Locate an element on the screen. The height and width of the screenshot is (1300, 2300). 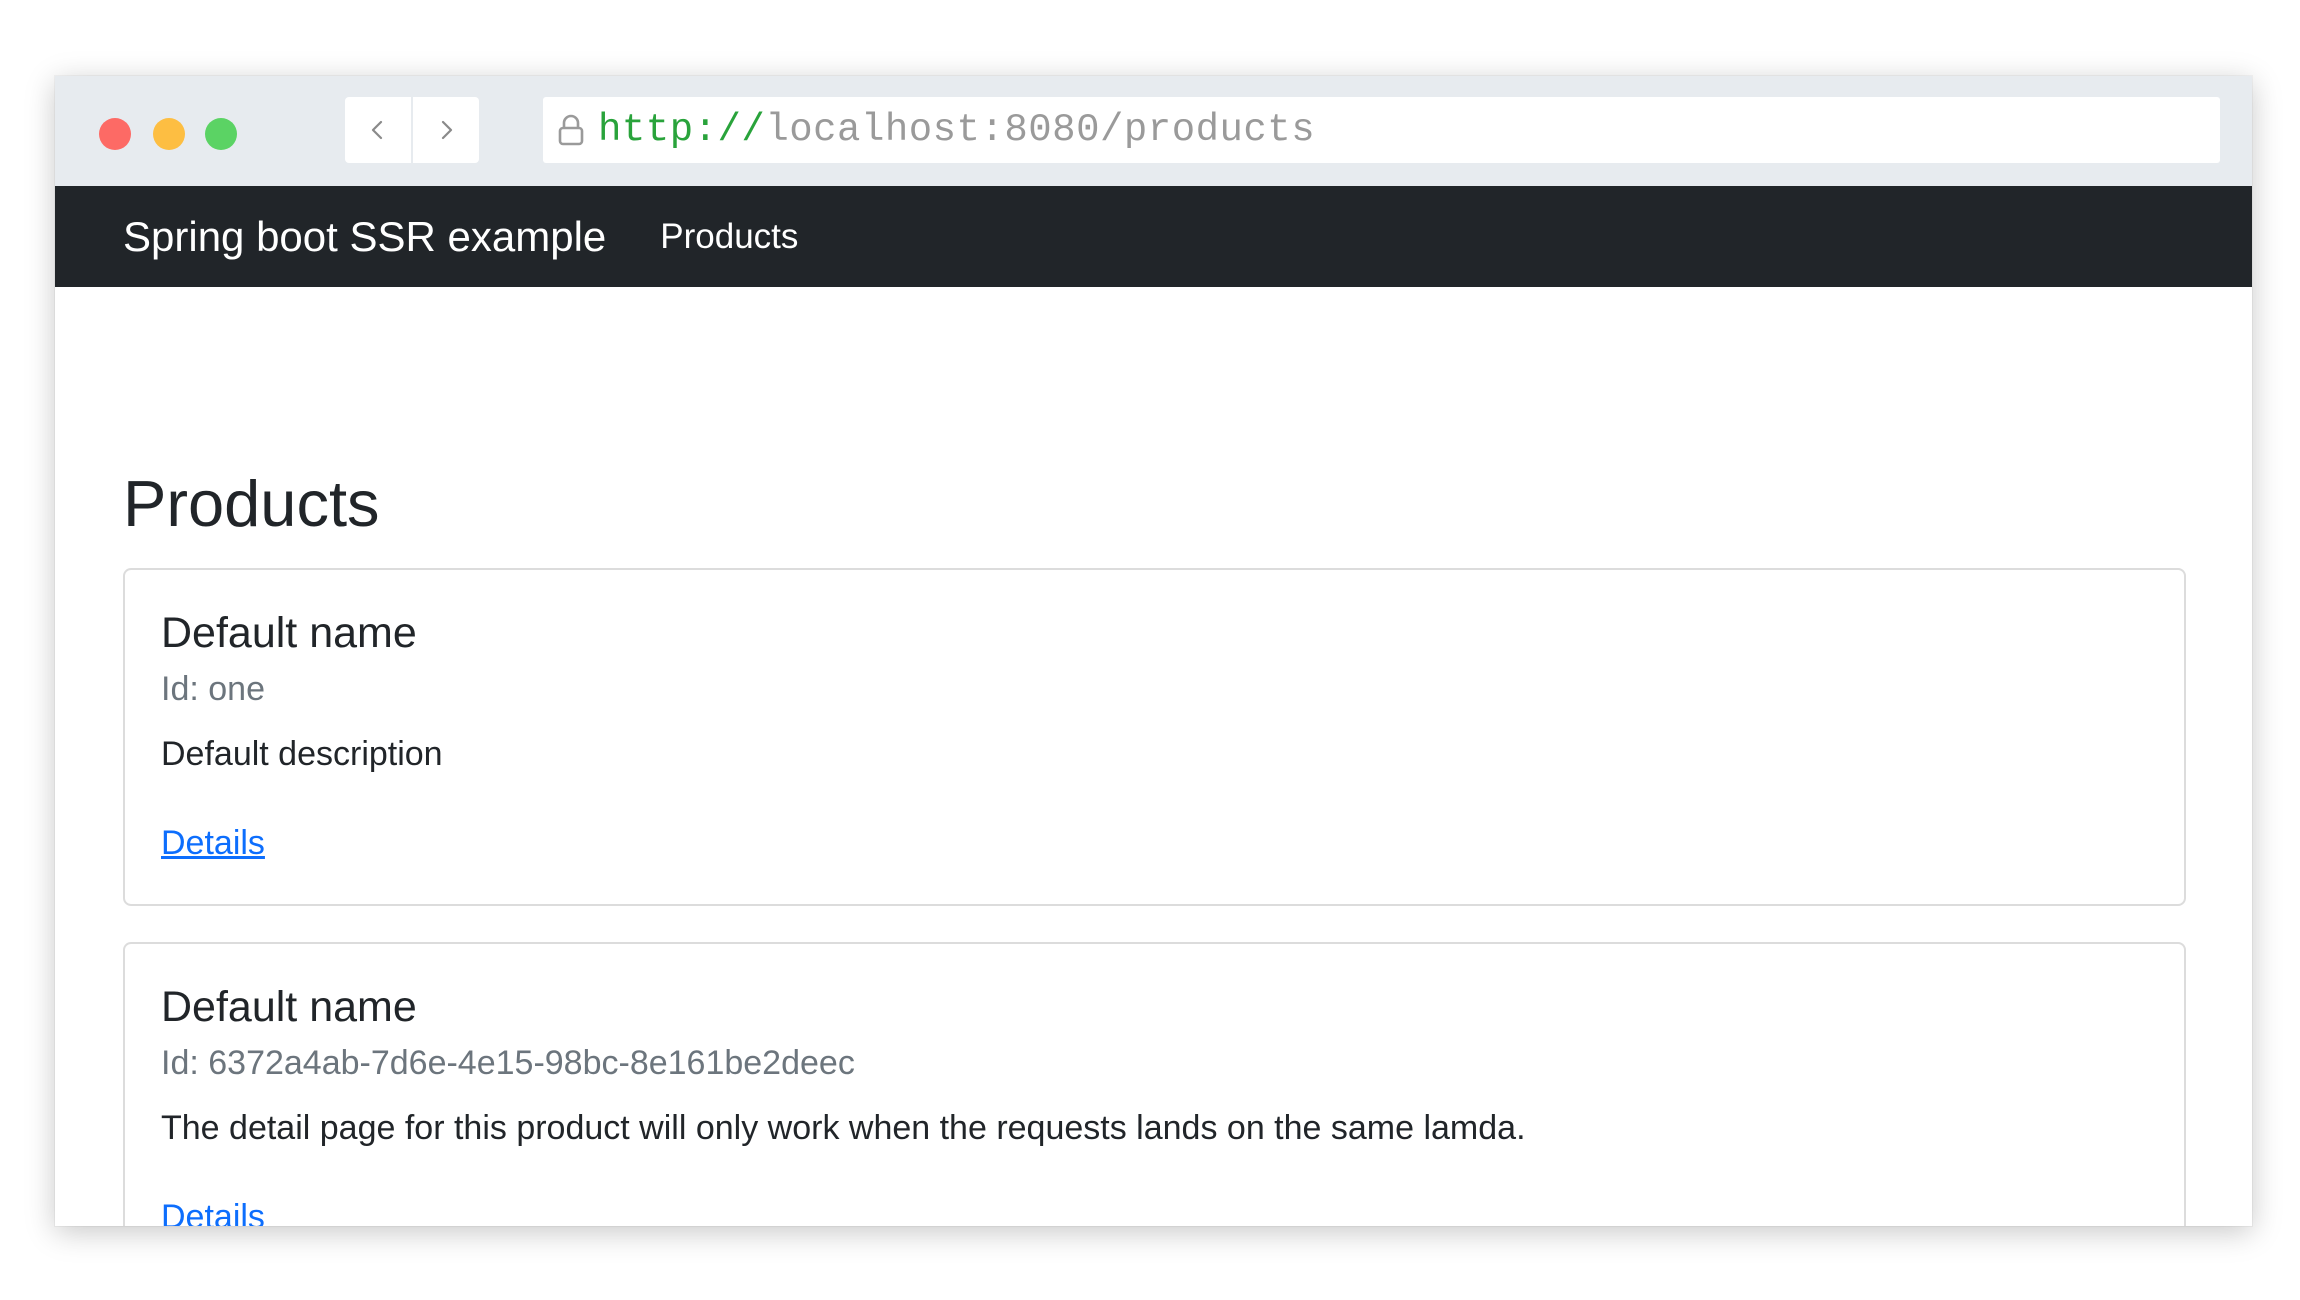
site-navbar: Spring boot SSR example Products is located at coordinates (1153, 236).